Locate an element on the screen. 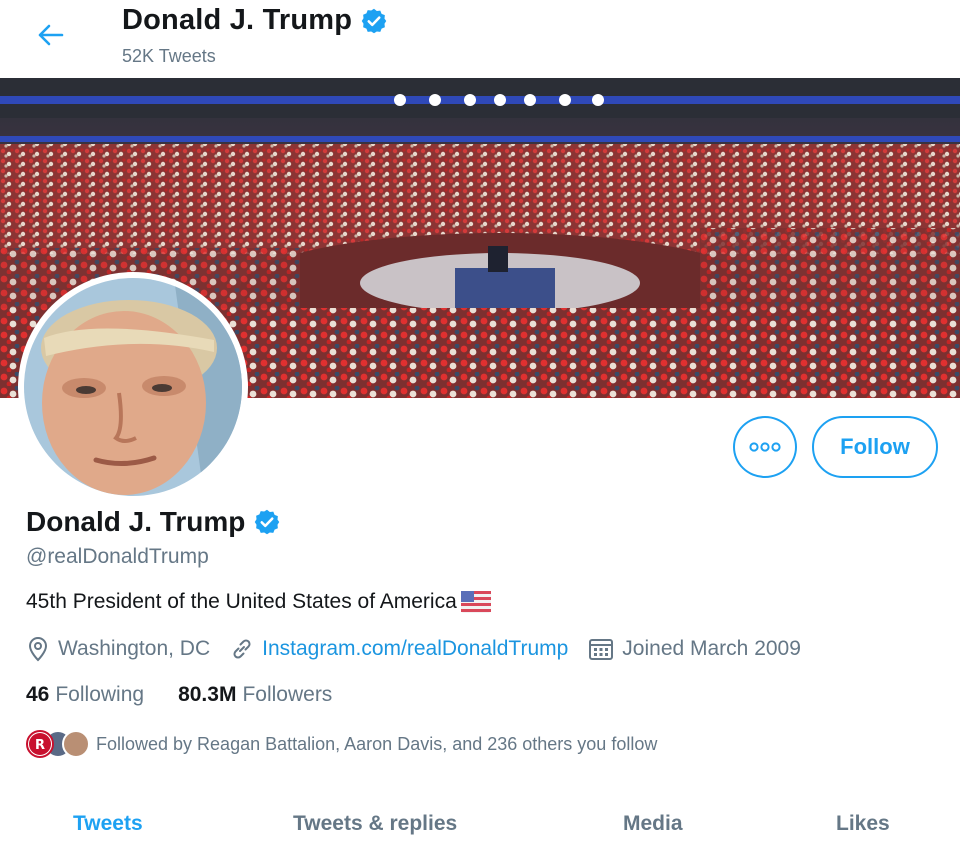 The height and width of the screenshot is (862, 960). avatar-image is located at coordinates (133, 387).